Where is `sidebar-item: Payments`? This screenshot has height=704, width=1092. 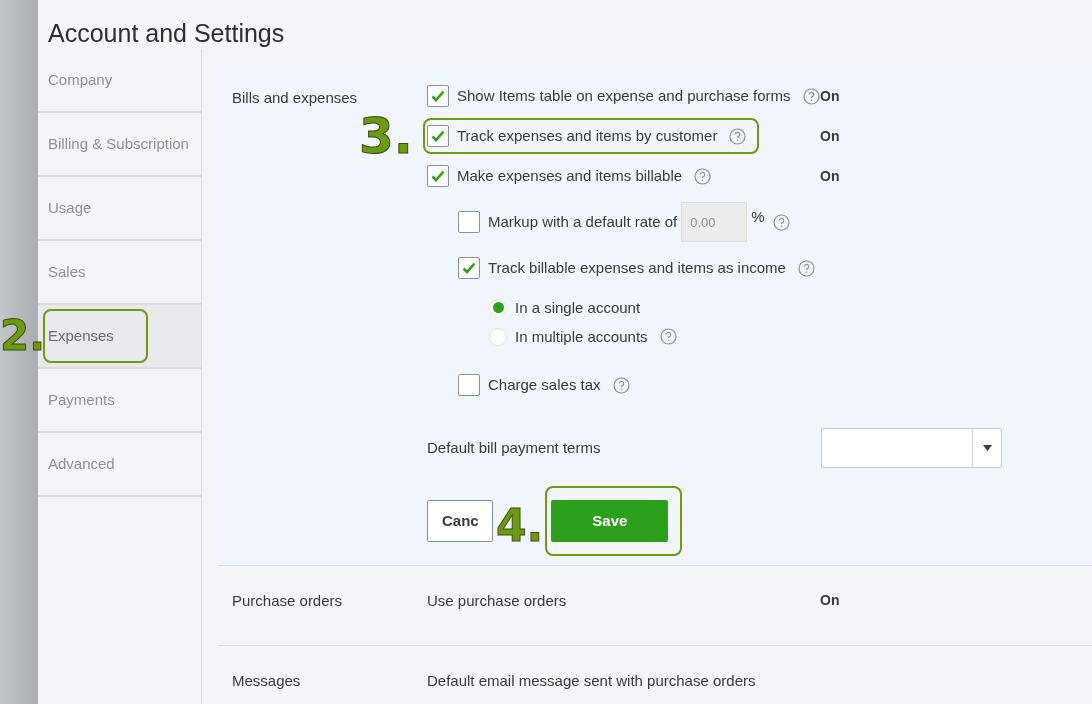
sidebar-item: Payments is located at coordinates (119, 401).